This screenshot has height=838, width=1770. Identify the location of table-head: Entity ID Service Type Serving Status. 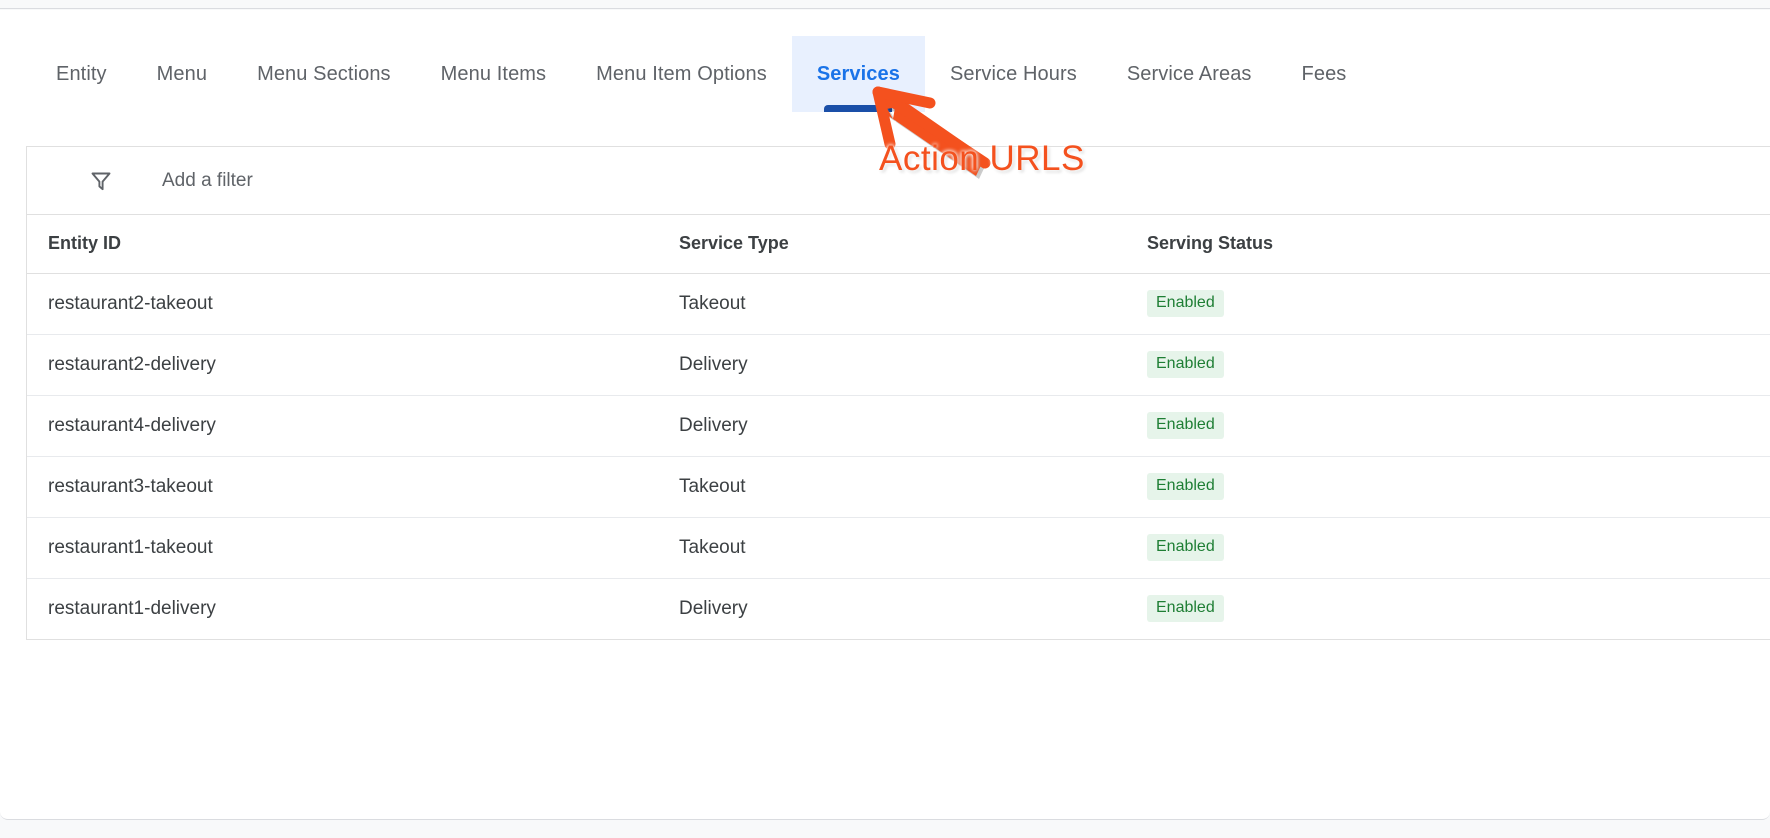
(898, 244).